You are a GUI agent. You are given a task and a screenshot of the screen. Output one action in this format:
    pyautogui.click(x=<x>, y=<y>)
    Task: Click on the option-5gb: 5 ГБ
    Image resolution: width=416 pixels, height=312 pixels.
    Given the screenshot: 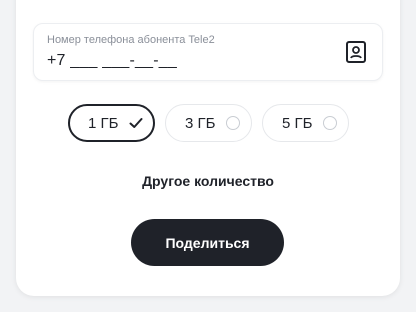 What is the action you would take?
    pyautogui.click(x=305, y=123)
    